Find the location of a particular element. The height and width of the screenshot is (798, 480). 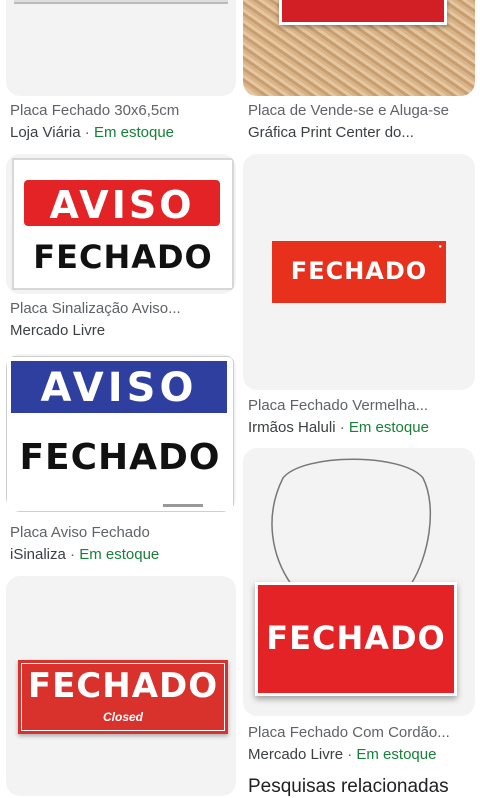

result-meta: Mercado Livre · Em estoque is located at coordinates (362, 754).